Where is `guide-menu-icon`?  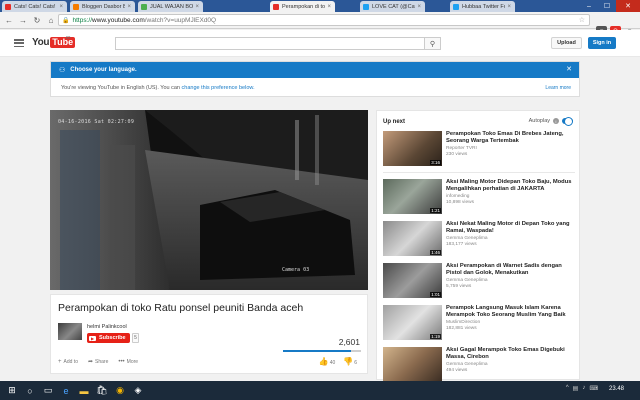
guide-menu-icon is located at coordinates (19, 43).